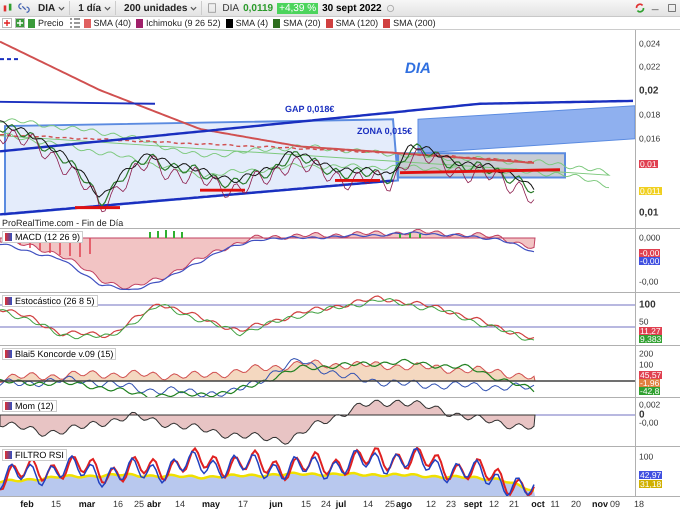 The image size is (680, 512). I want to click on axis-label: 17, so click(243, 504).